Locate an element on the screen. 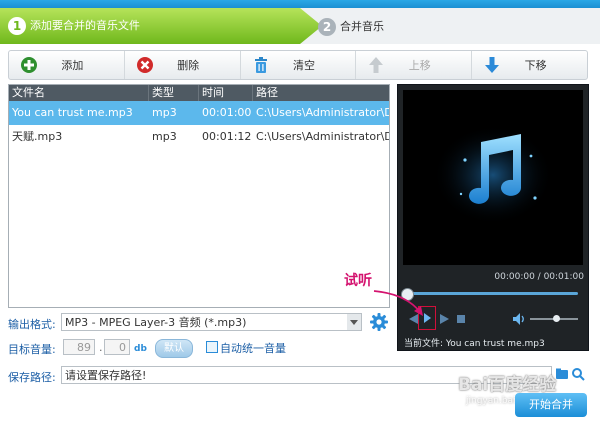  annotation-preview: 试听 is located at coordinates (358, 281).